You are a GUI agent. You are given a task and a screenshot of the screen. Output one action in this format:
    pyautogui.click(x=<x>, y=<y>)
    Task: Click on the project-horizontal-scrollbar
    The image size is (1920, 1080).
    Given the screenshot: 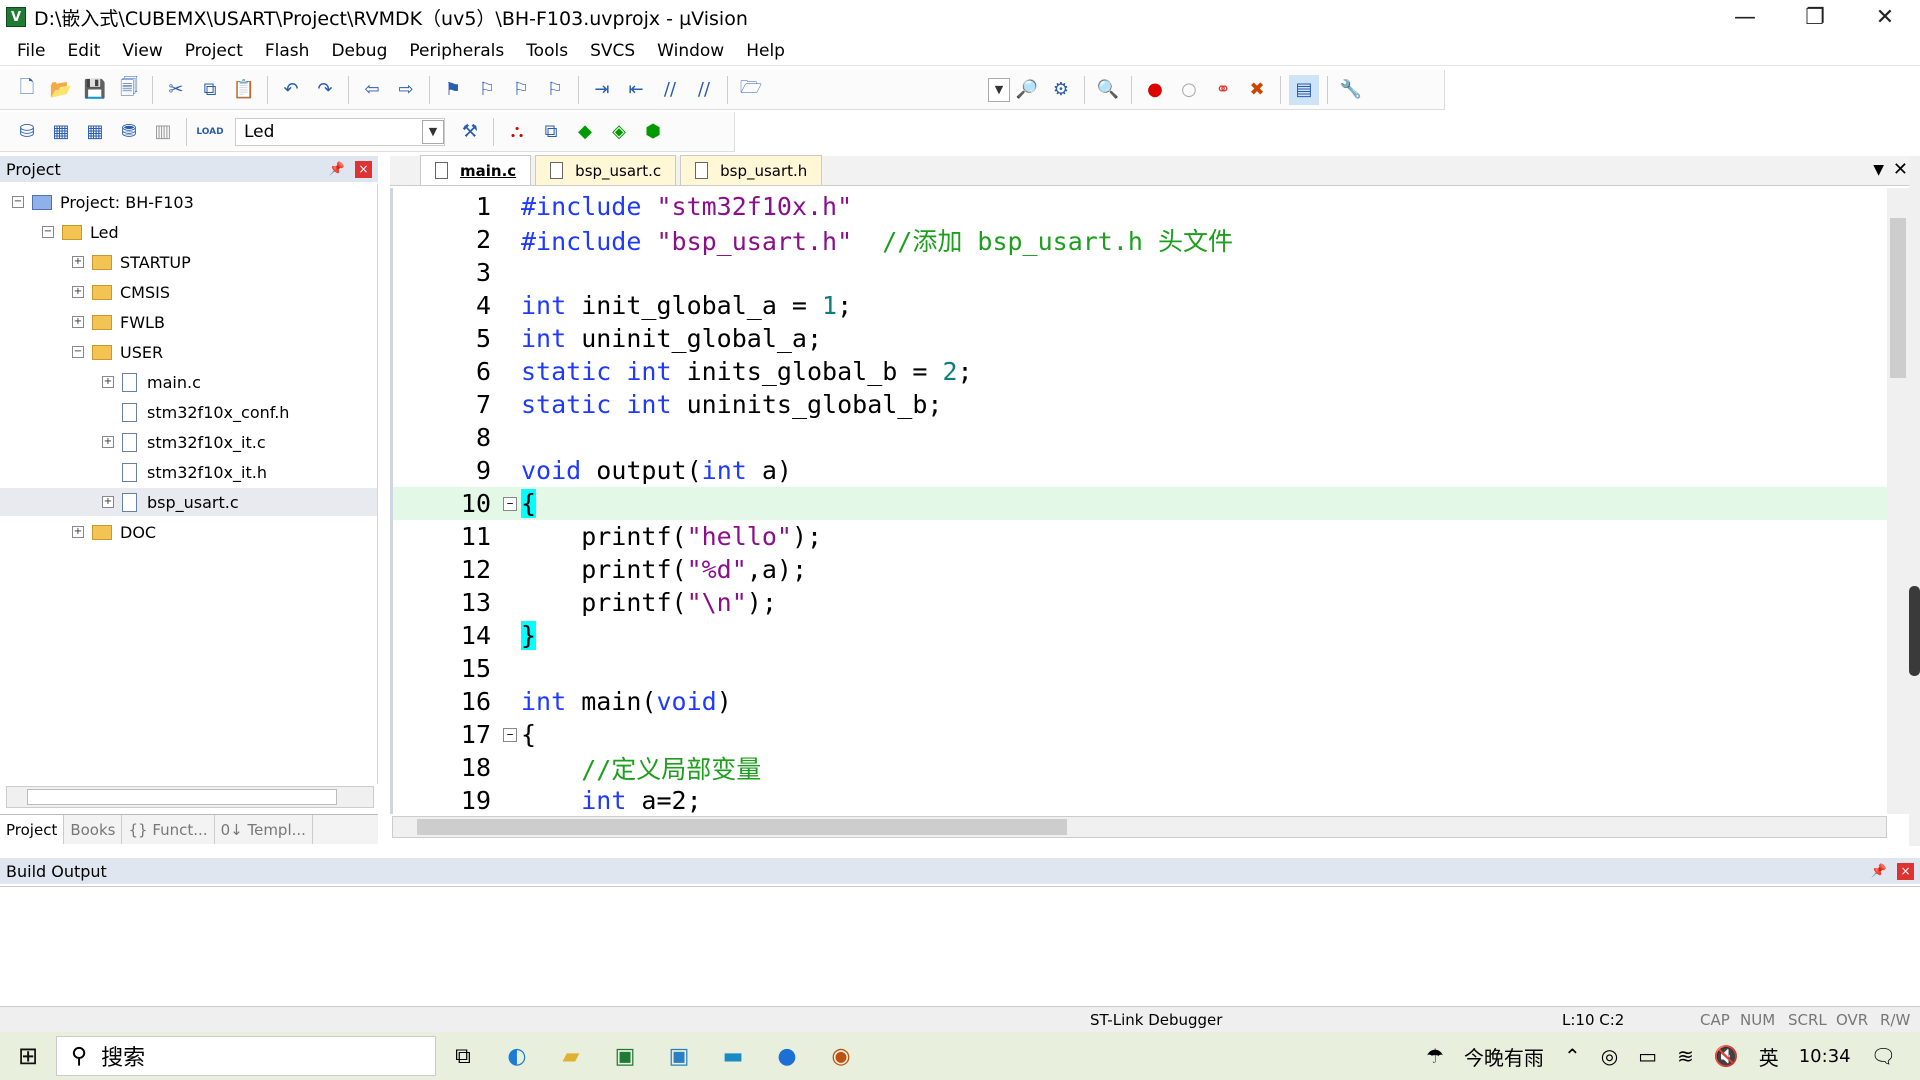 What is the action you would take?
    pyautogui.click(x=190, y=797)
    